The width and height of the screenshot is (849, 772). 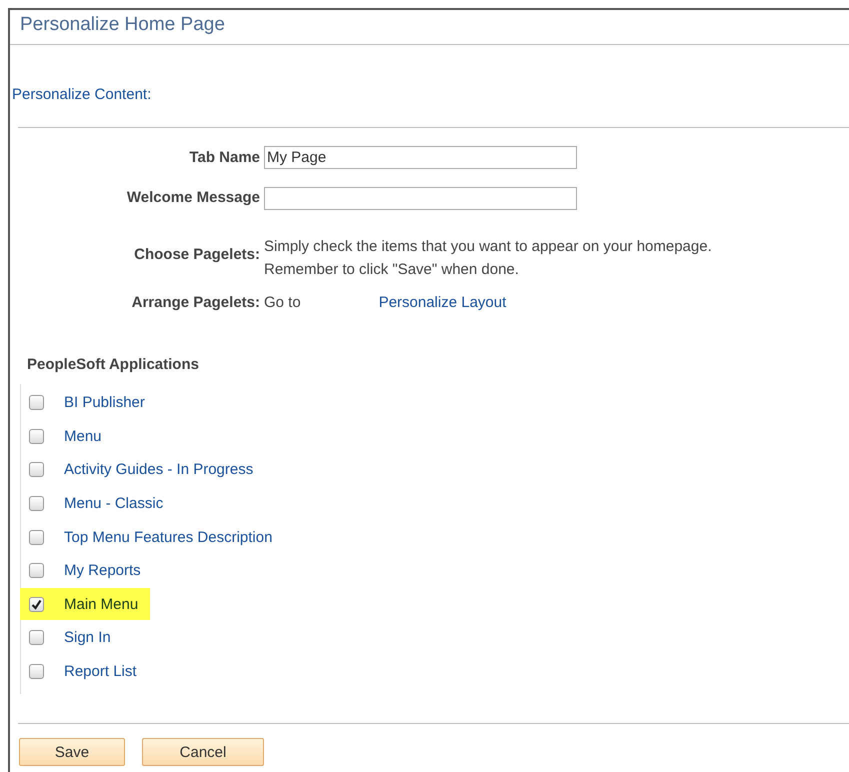 I want to click on instruction-text: Simply check the items that you want to appear on your homepage., so click(x=488, y=246).